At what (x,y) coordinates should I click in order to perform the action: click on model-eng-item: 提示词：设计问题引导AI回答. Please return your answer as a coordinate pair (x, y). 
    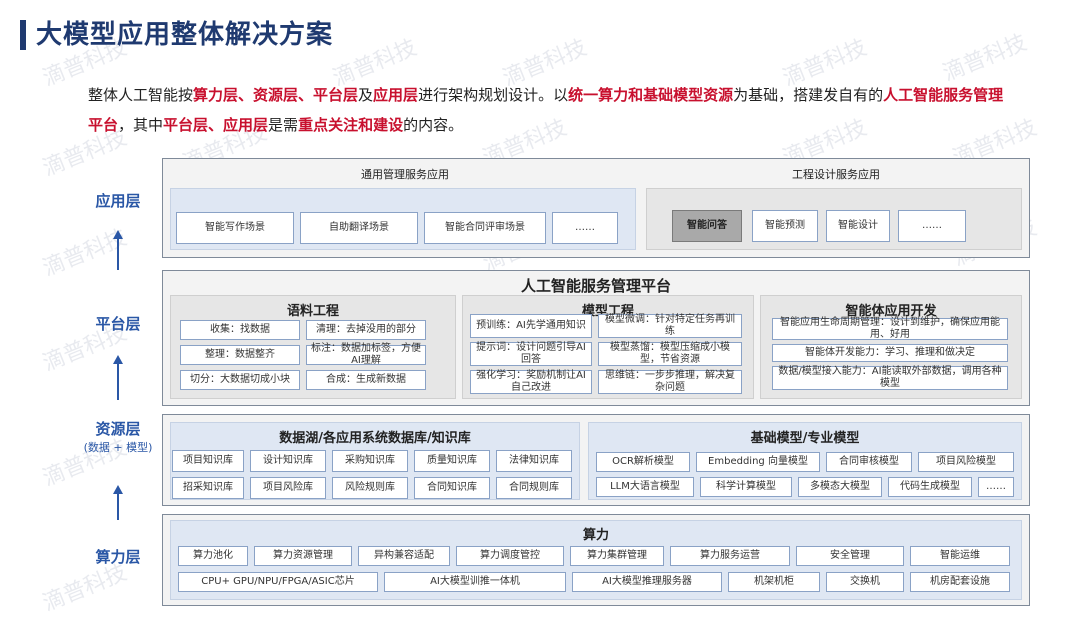
    Looking at the image, I should click on (531, 354).